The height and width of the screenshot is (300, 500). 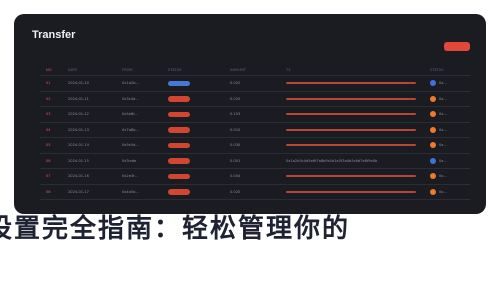 What do you see at coordinates (78, 160) in the screenshot?
I see `row-date: 2024-01-15` at bounding box center [78, 160].